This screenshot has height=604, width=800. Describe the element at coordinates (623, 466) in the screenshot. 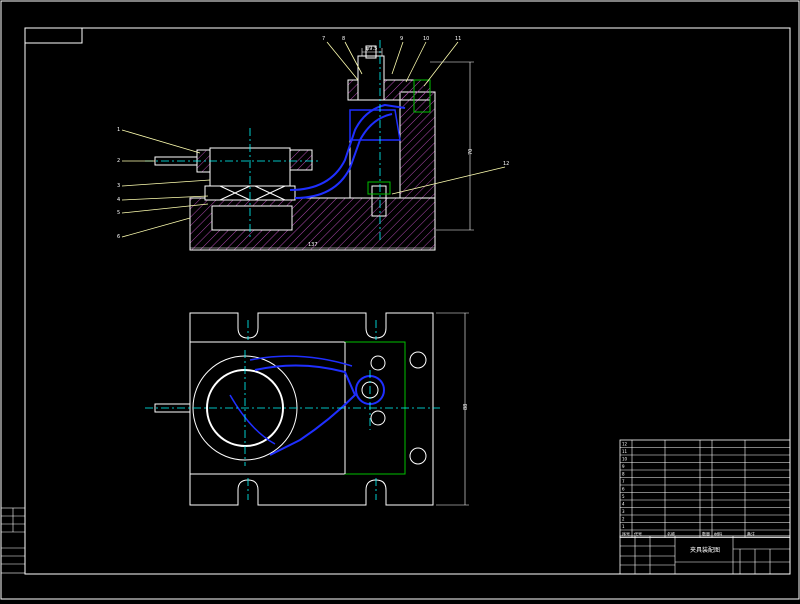

I see `bom-cell: 9` at that location.